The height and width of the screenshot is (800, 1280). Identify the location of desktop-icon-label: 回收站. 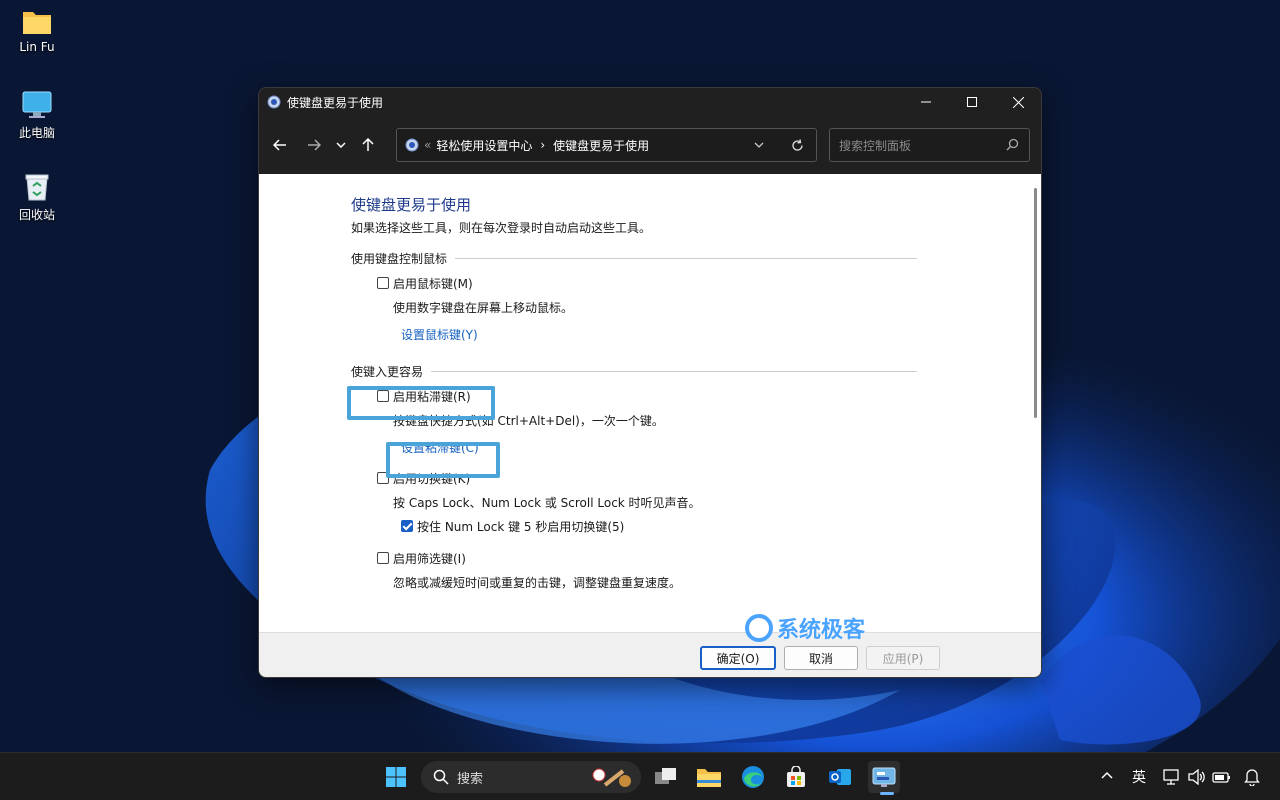
(36, 215).